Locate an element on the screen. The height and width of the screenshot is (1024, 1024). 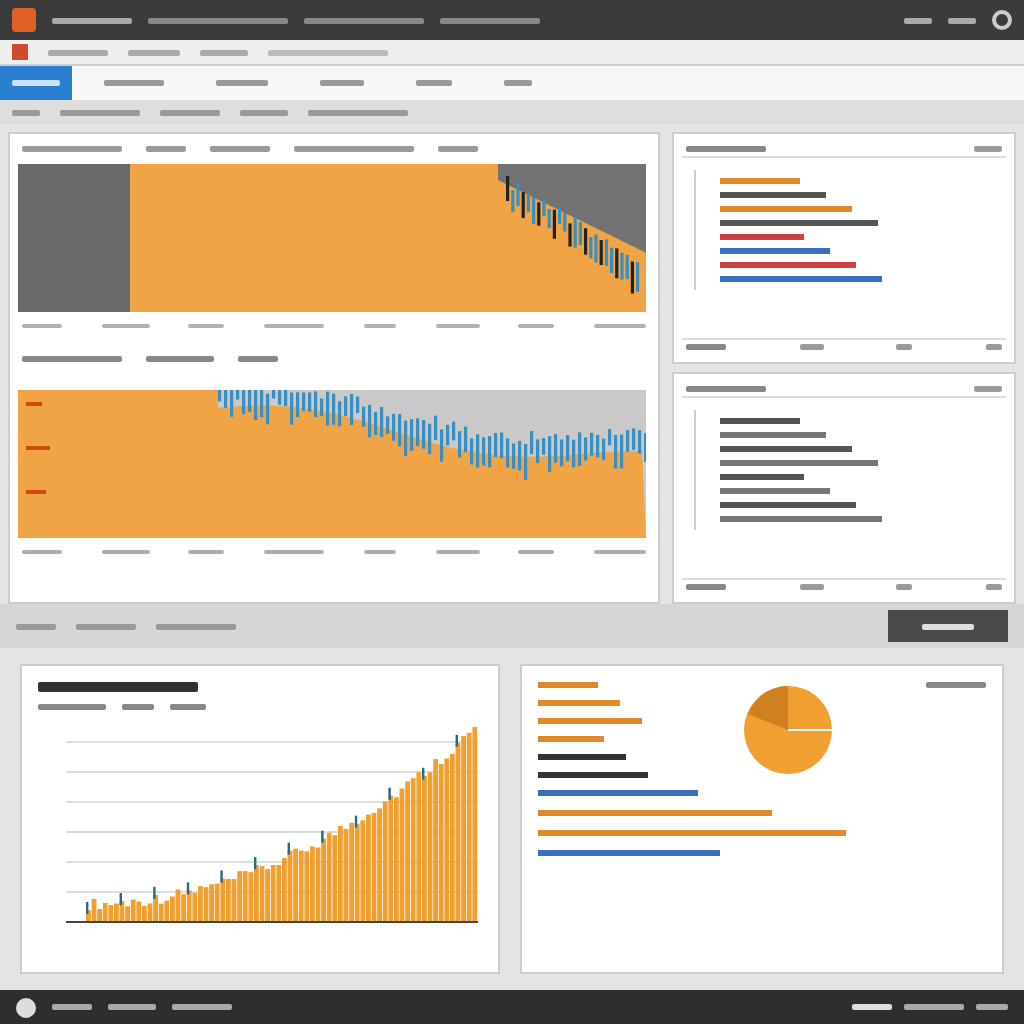
app-icon is located at coordinates (24, 20).